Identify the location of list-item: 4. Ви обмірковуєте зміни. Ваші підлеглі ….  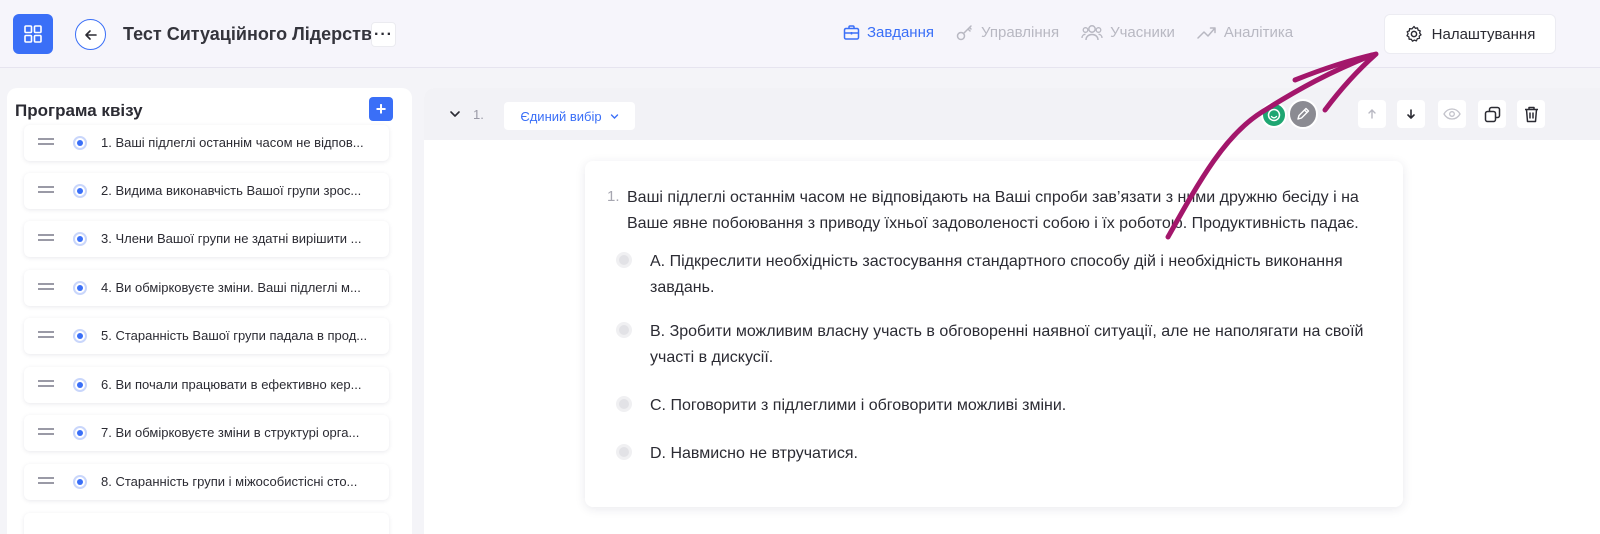
(206, 288).